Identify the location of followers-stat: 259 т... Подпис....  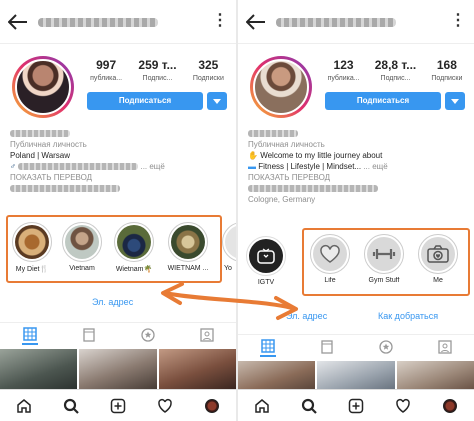
(157, 70).